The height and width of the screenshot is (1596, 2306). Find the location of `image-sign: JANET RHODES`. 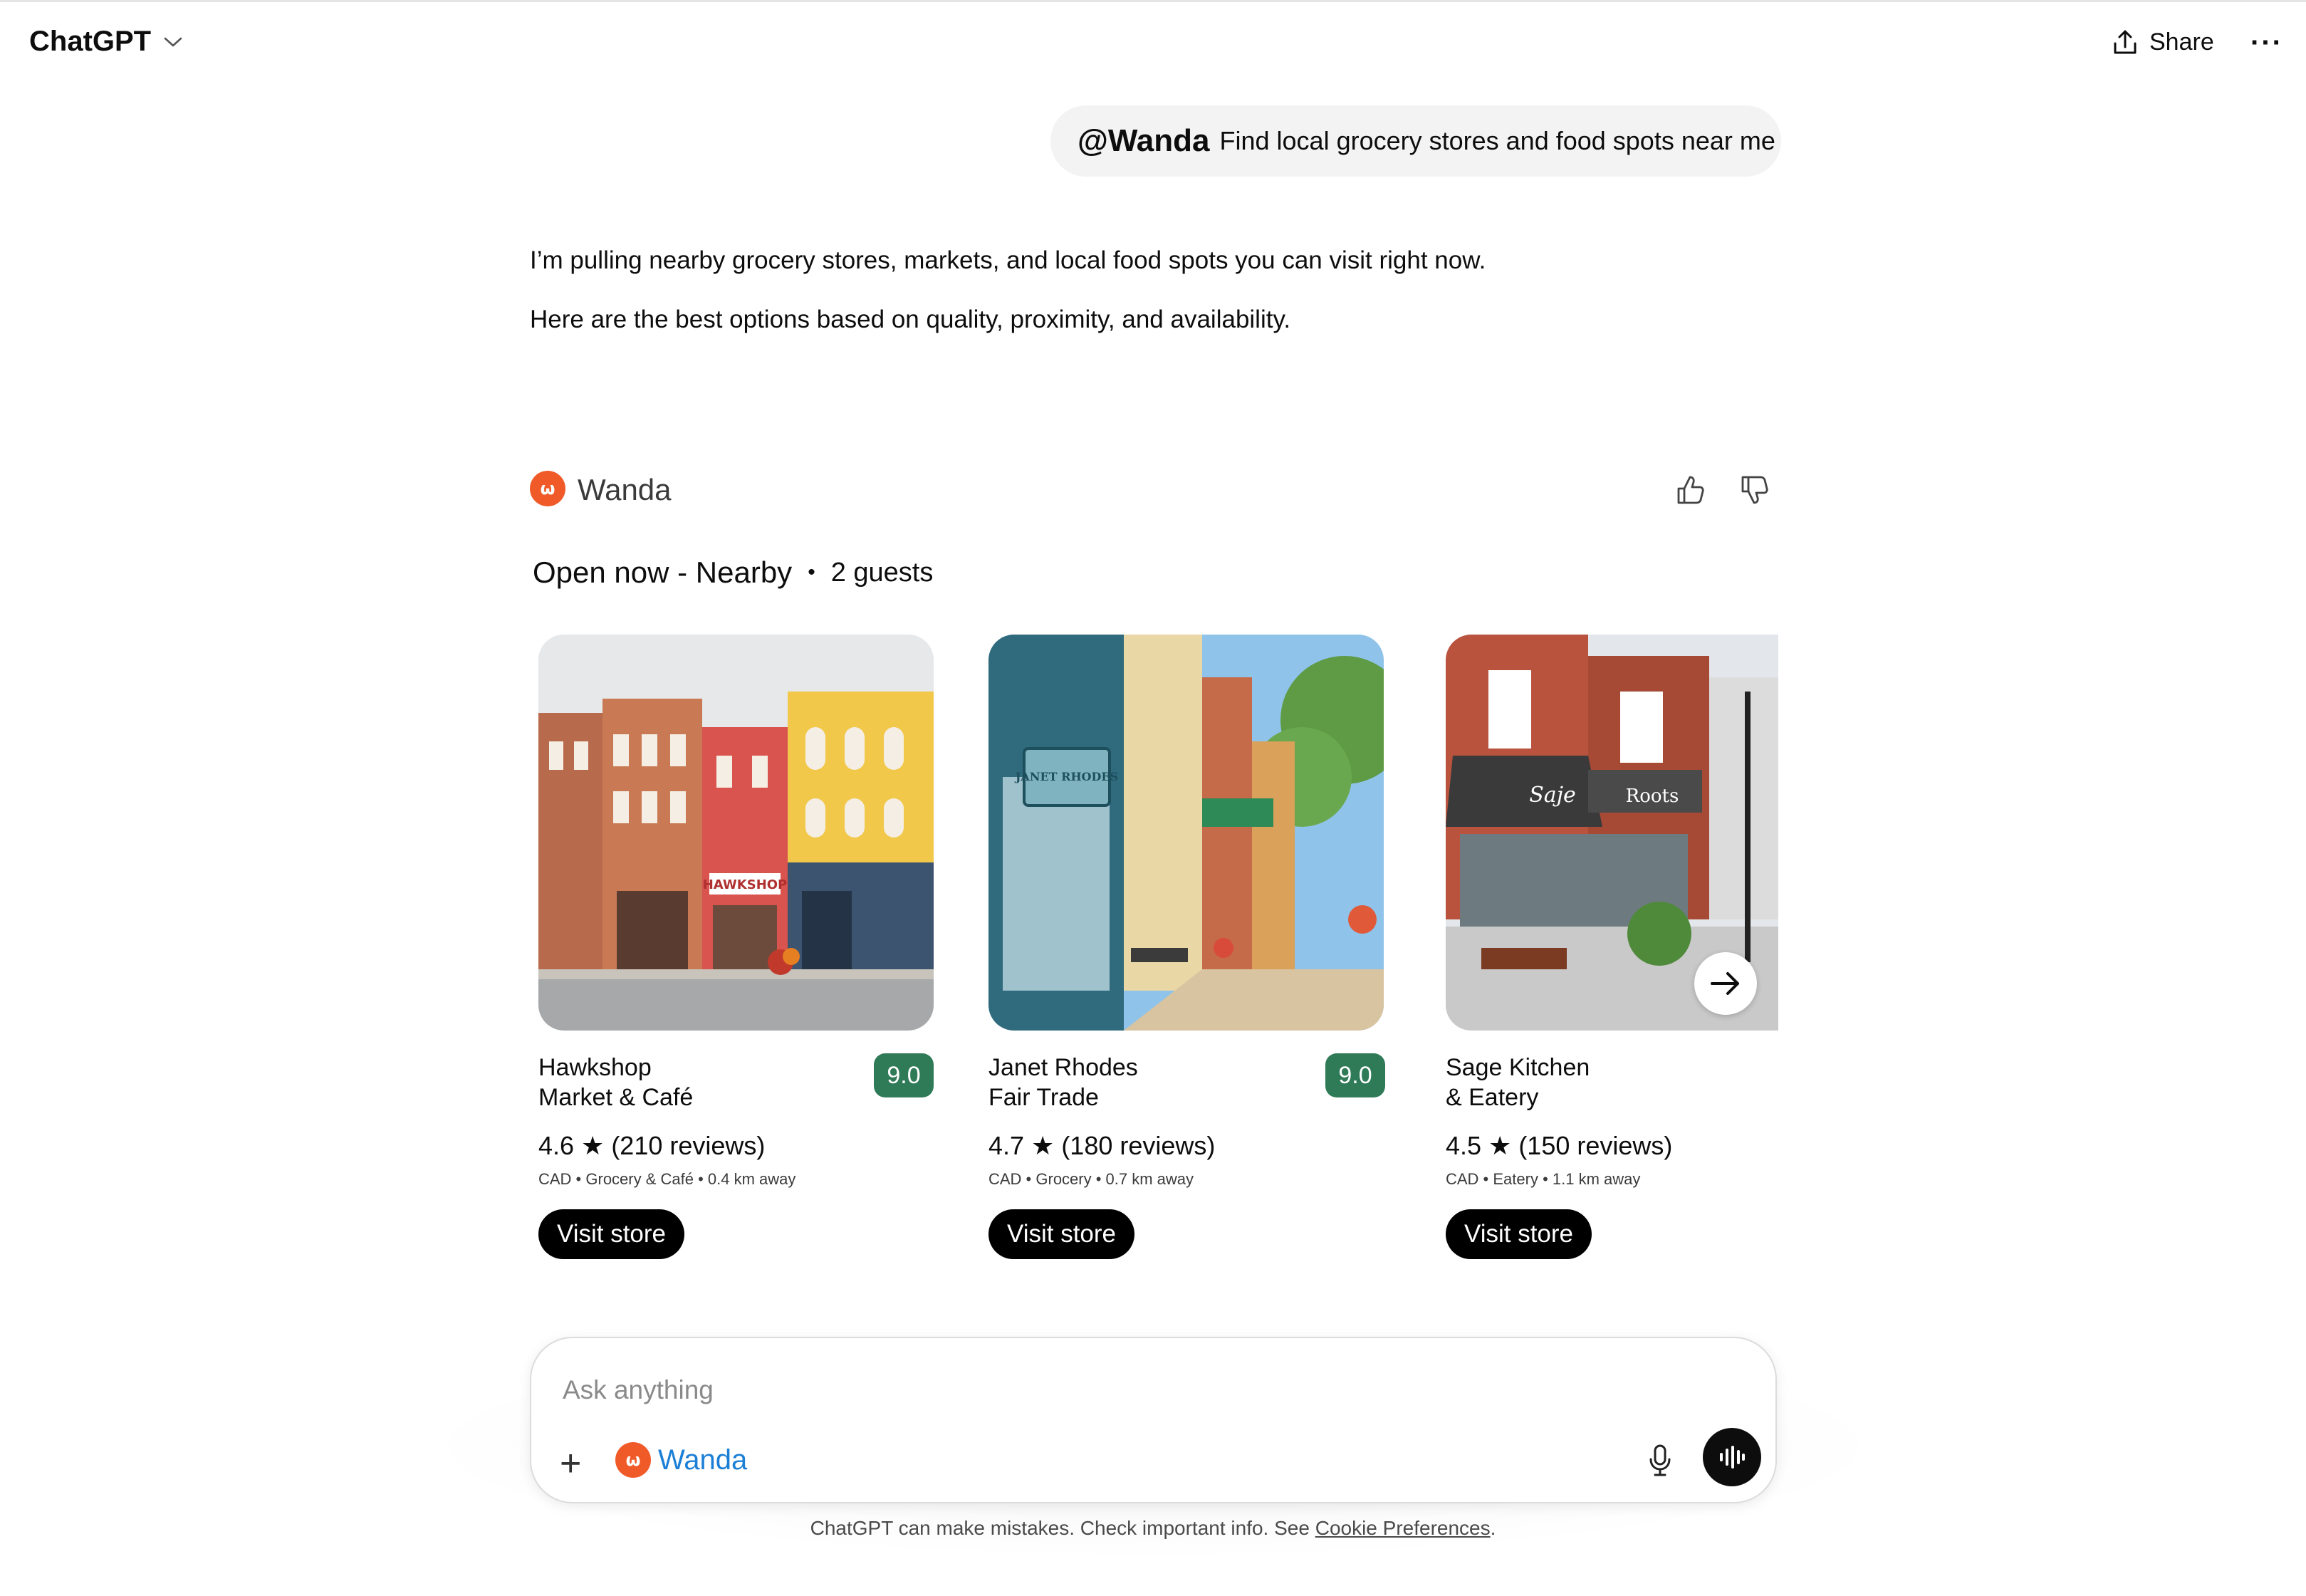

image-sign: JANET RHODES is located at coordinates (1066, 776).